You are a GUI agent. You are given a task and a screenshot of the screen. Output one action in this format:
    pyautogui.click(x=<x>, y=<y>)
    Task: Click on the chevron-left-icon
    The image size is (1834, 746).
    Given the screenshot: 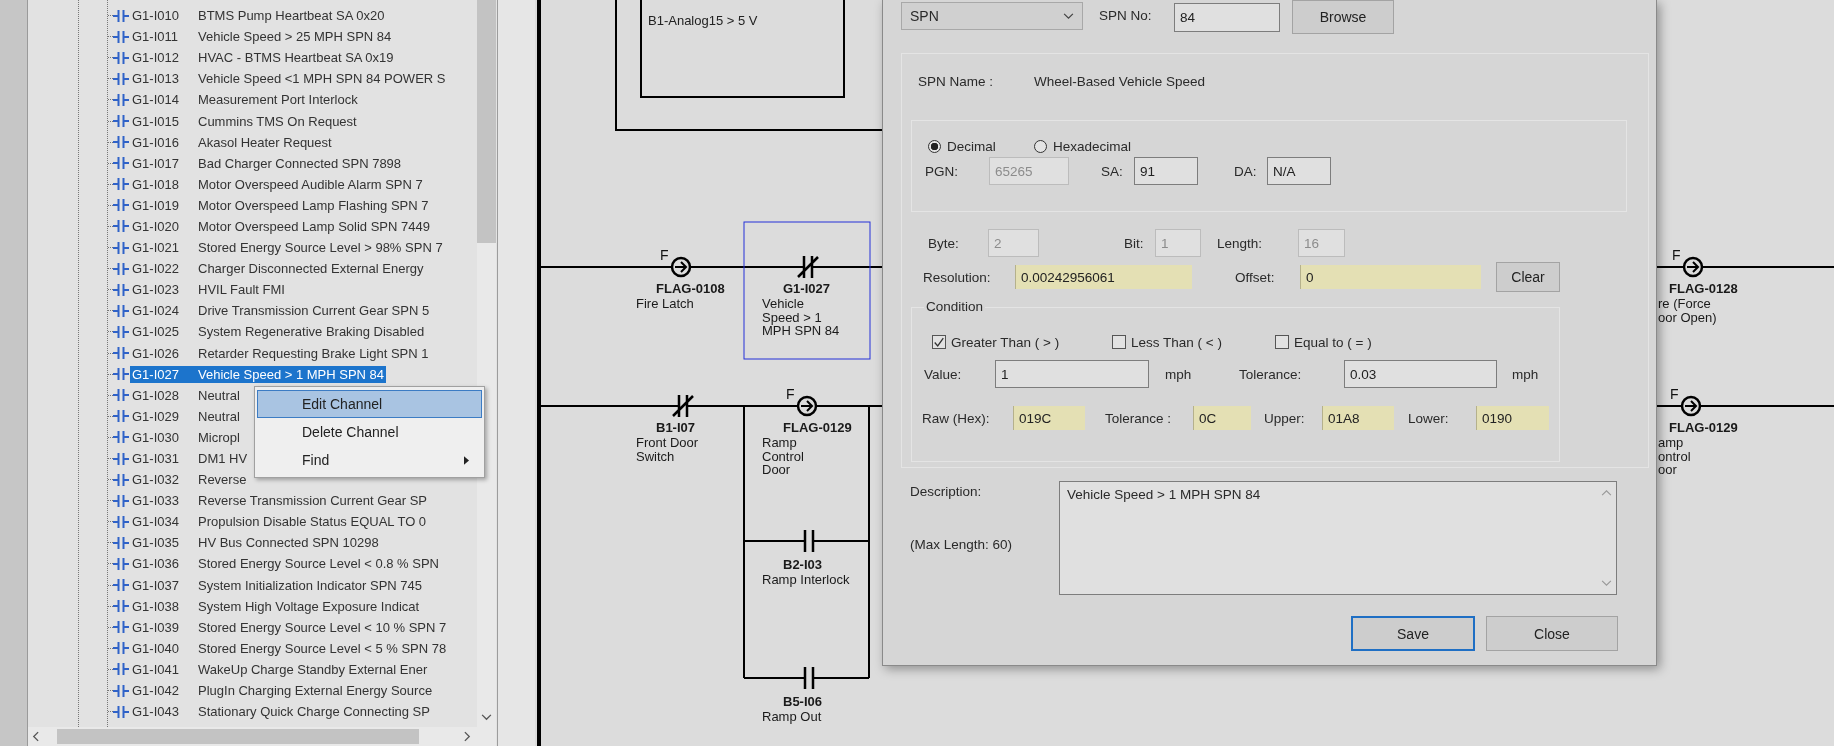 What is the action you would take?
    pyautogui.click(x=35, y=736)
    